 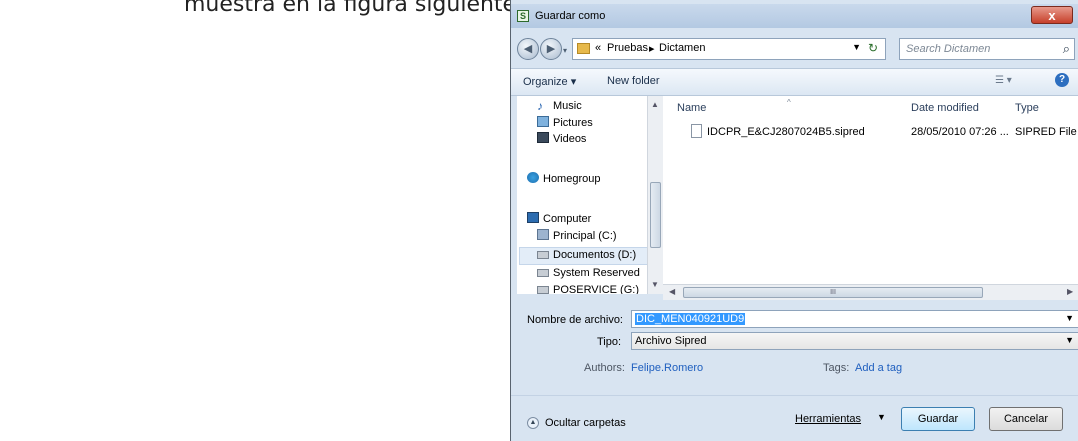 What do you see at coordinates (667, 368) in the screenshot?
I see `authors-value: Felipe.Romero` at bounding box center [667, 368].